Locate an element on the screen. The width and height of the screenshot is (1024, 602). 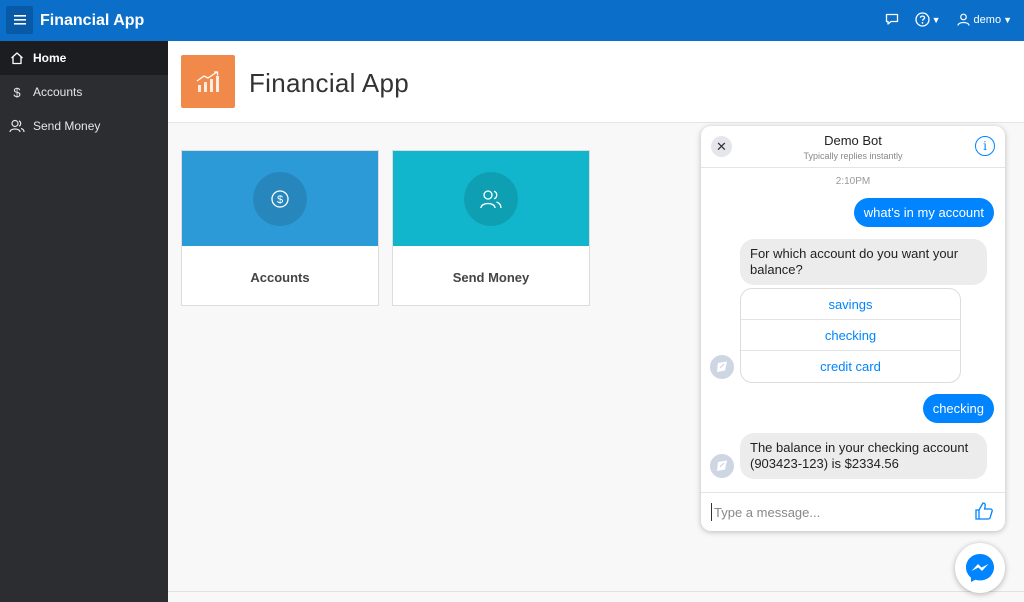
accounts-card: $ Accounts is located at coordinates (280, 228).